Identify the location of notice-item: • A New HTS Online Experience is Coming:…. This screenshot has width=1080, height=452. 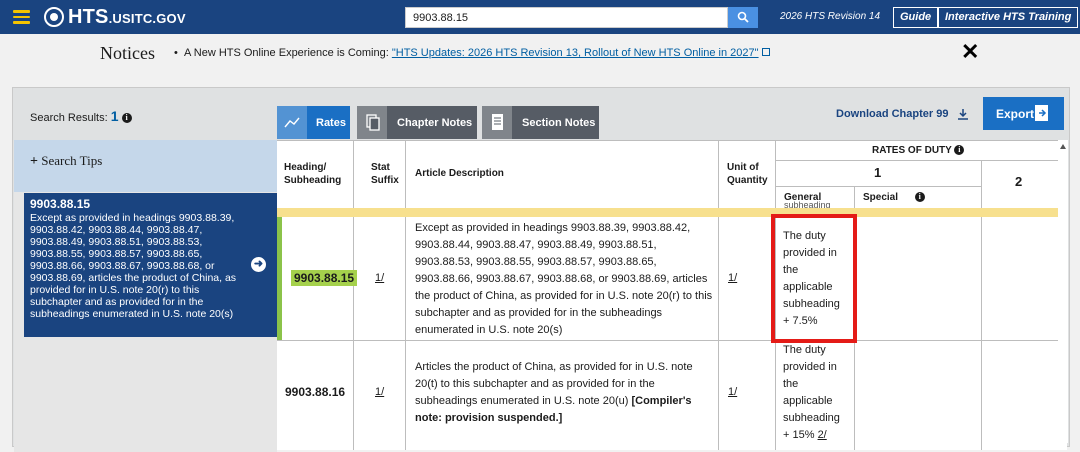
(472, 53).